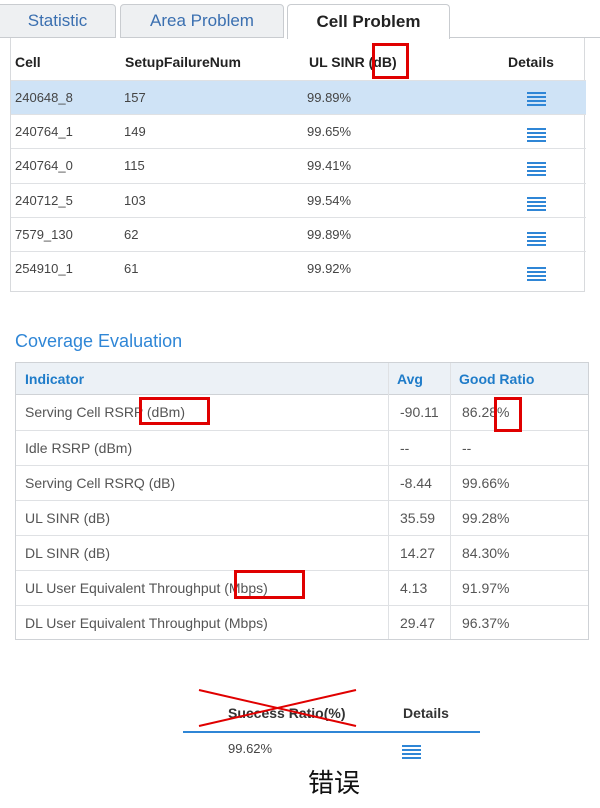 Image resolution: width=600 pixels, height=808 pixels. What do you see at coordinates (79, 448) in the screenshot?
I see `indicator-label: Idle RSRP (dBm)` at bounding box center [79, 448].